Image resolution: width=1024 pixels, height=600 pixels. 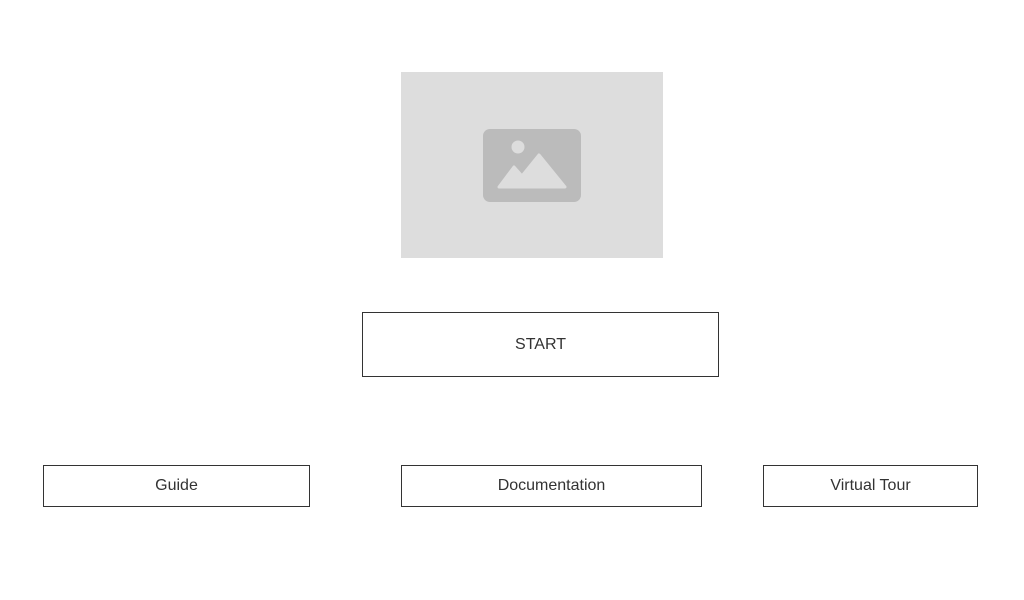 I want to click on documentation-button-label: Documentation, so click(x=551, y=485).